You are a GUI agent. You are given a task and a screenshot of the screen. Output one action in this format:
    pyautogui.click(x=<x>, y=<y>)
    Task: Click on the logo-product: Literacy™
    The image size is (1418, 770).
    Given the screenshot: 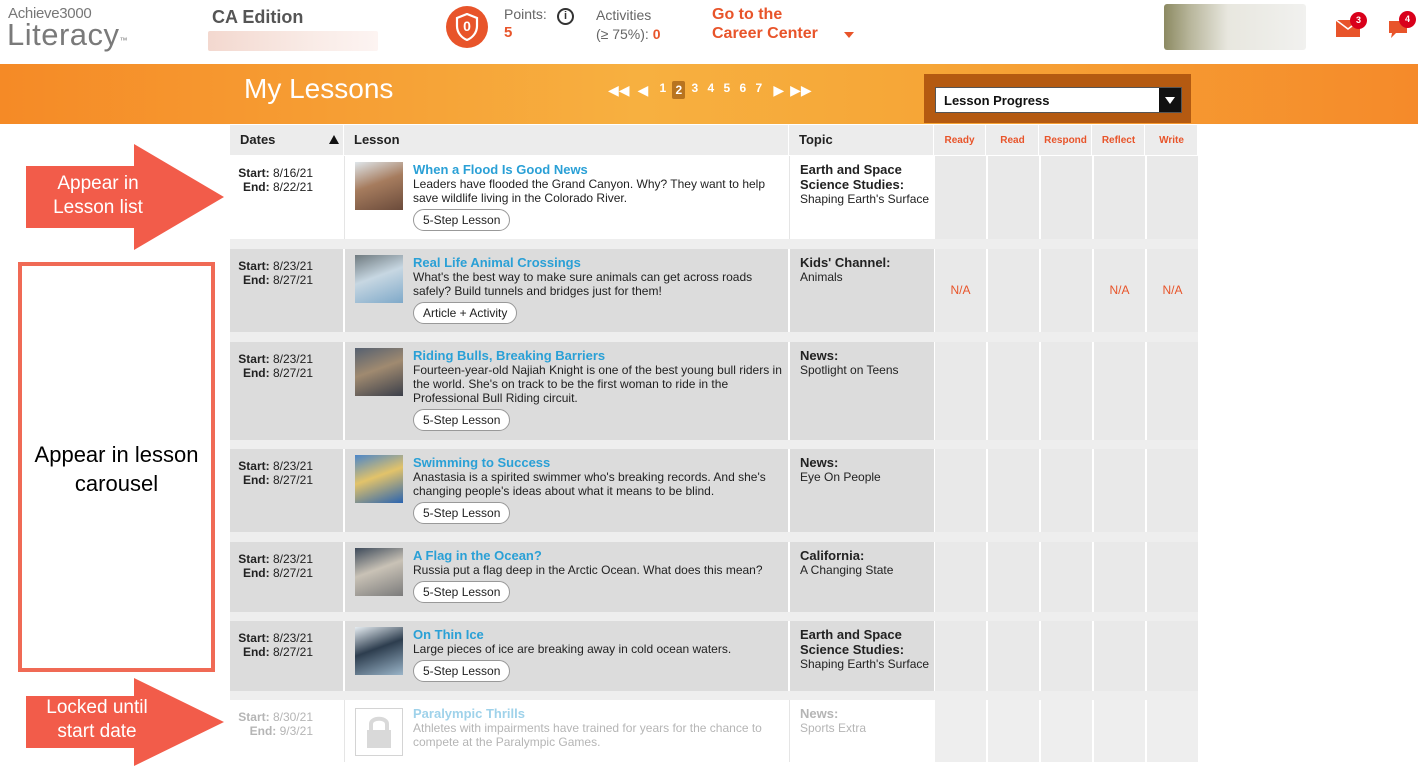 What is the action you would take?
    pyautogui.click(x=67, y=35)
    